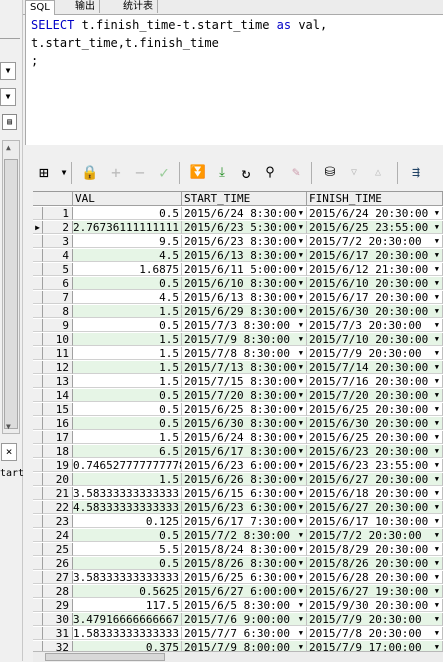 The height and width of the screenshot is (662, 443). What do you see at coordinates (198, 173) in the screenshot?
I see `fetch-next-icon: ⏬` at bounding box center [198, 173].